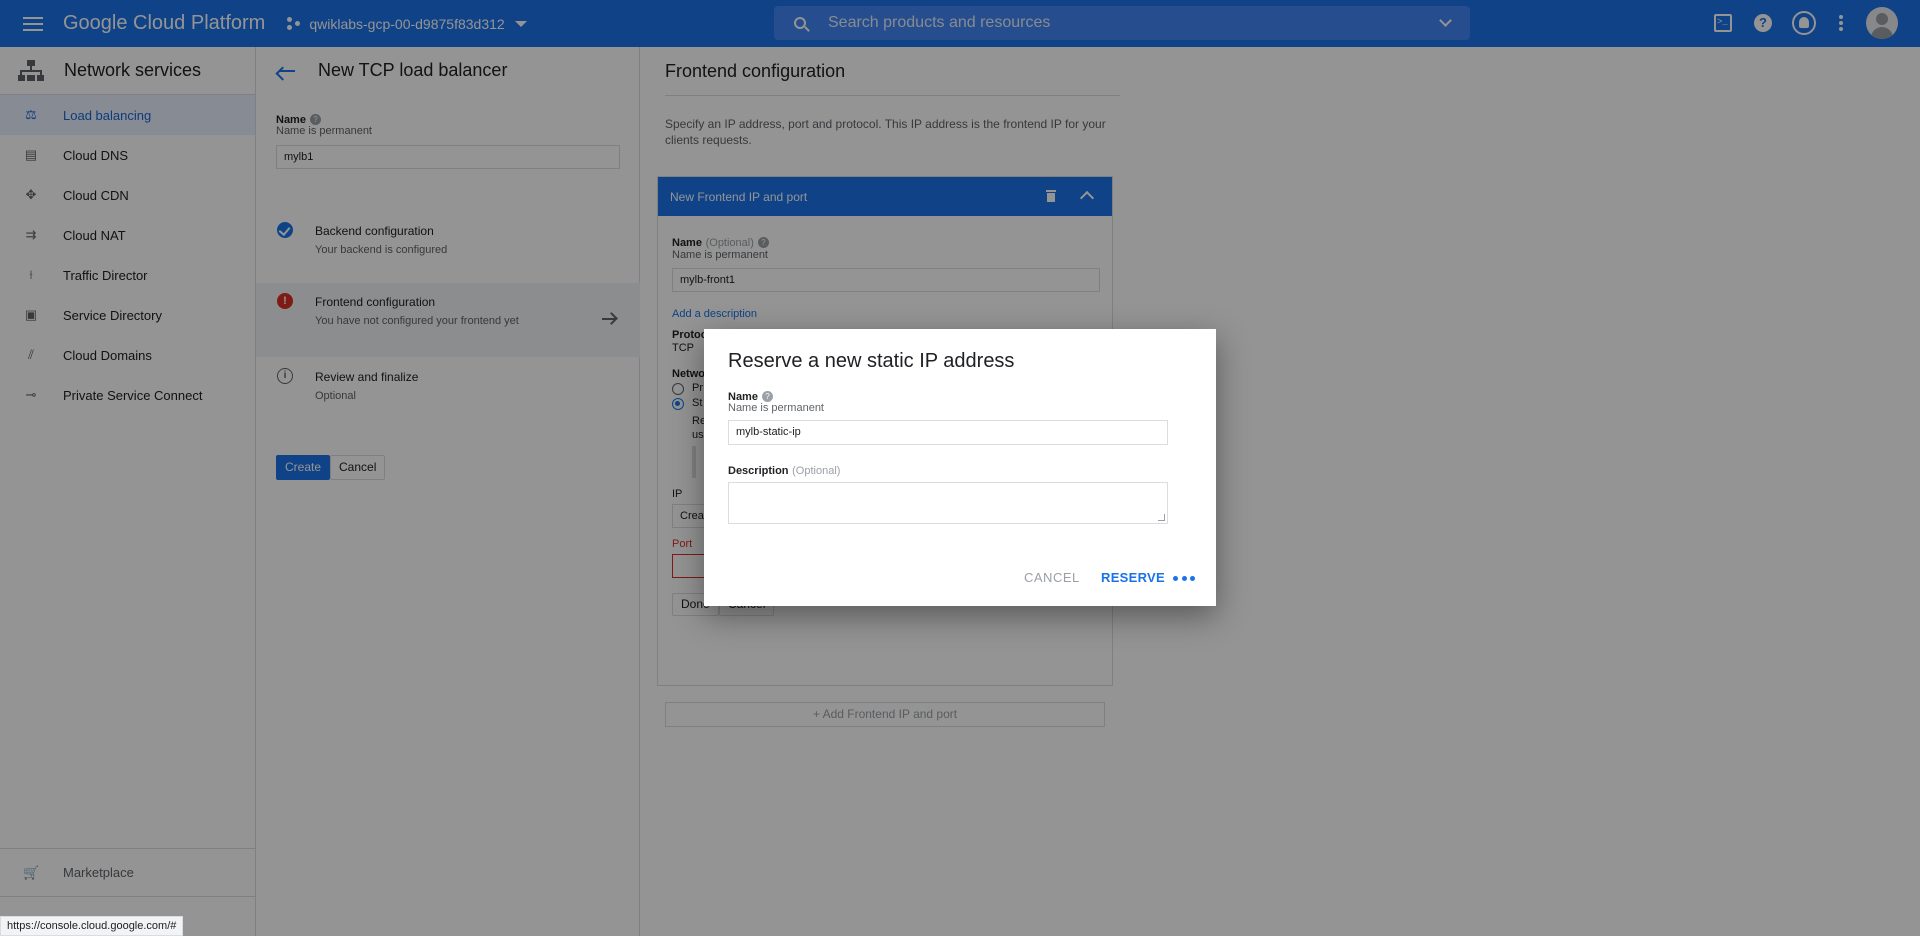  What do you see at coordinates (948, 432) in the screenshot?
I see `static-ip-name-input: mylb-static-ip` at bounding box center [948, 432].